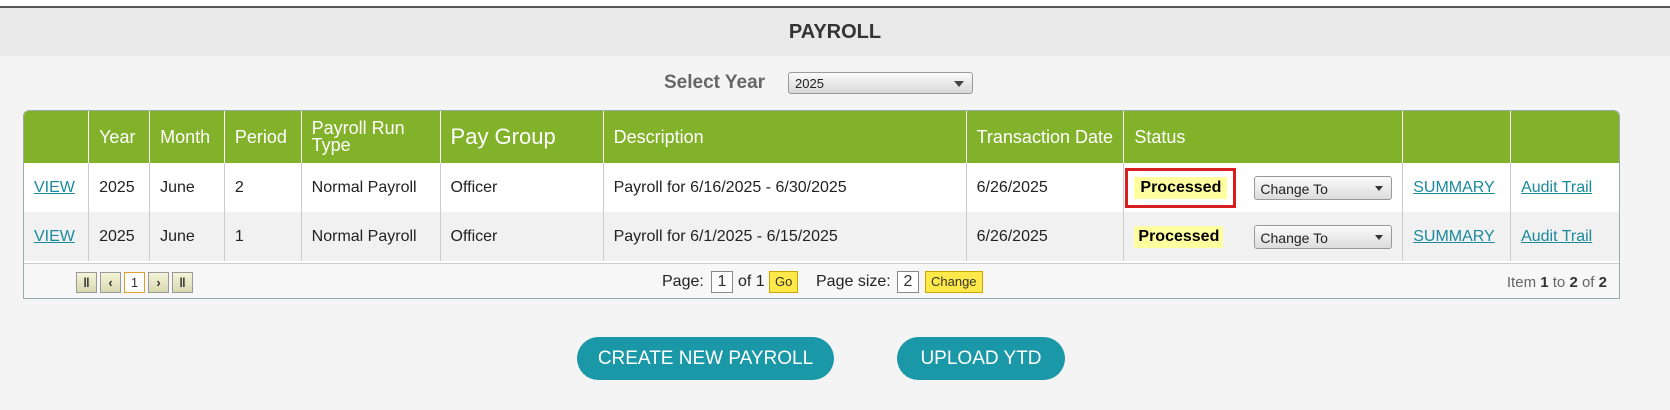 The image size is (1670, 410). What do you see at coordinates (1544, 282) in the screenshot?
I see `item-from: 1` at bounding box center [1544, 282].